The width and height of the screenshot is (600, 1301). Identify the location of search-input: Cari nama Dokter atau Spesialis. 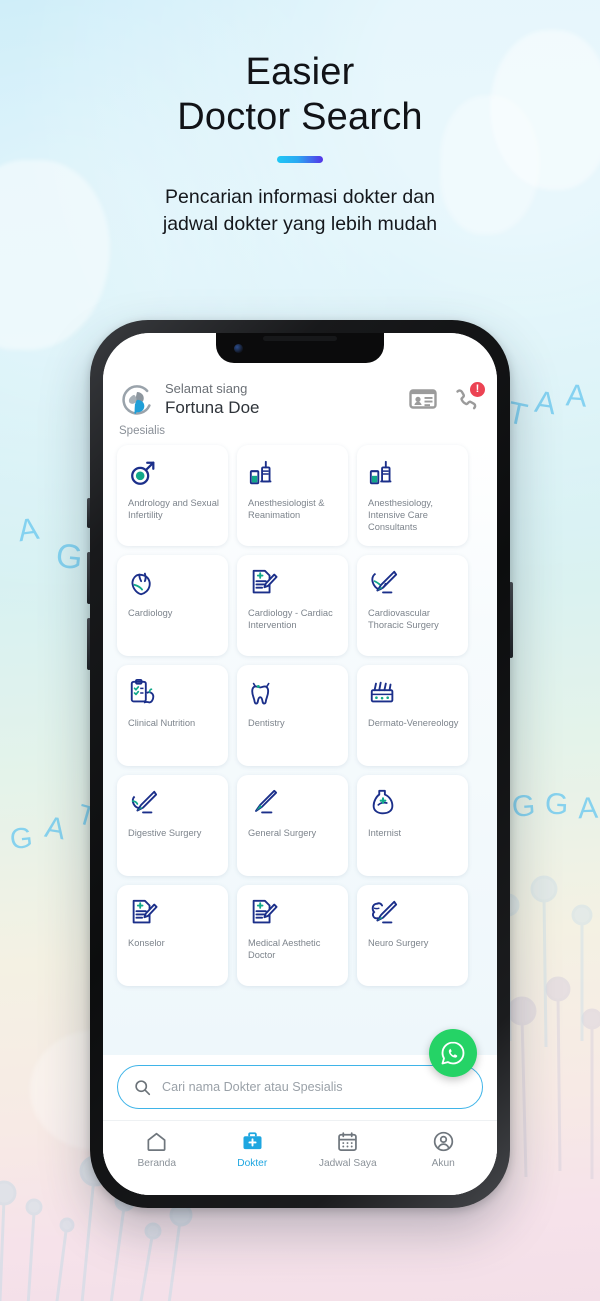
(300, 1087).